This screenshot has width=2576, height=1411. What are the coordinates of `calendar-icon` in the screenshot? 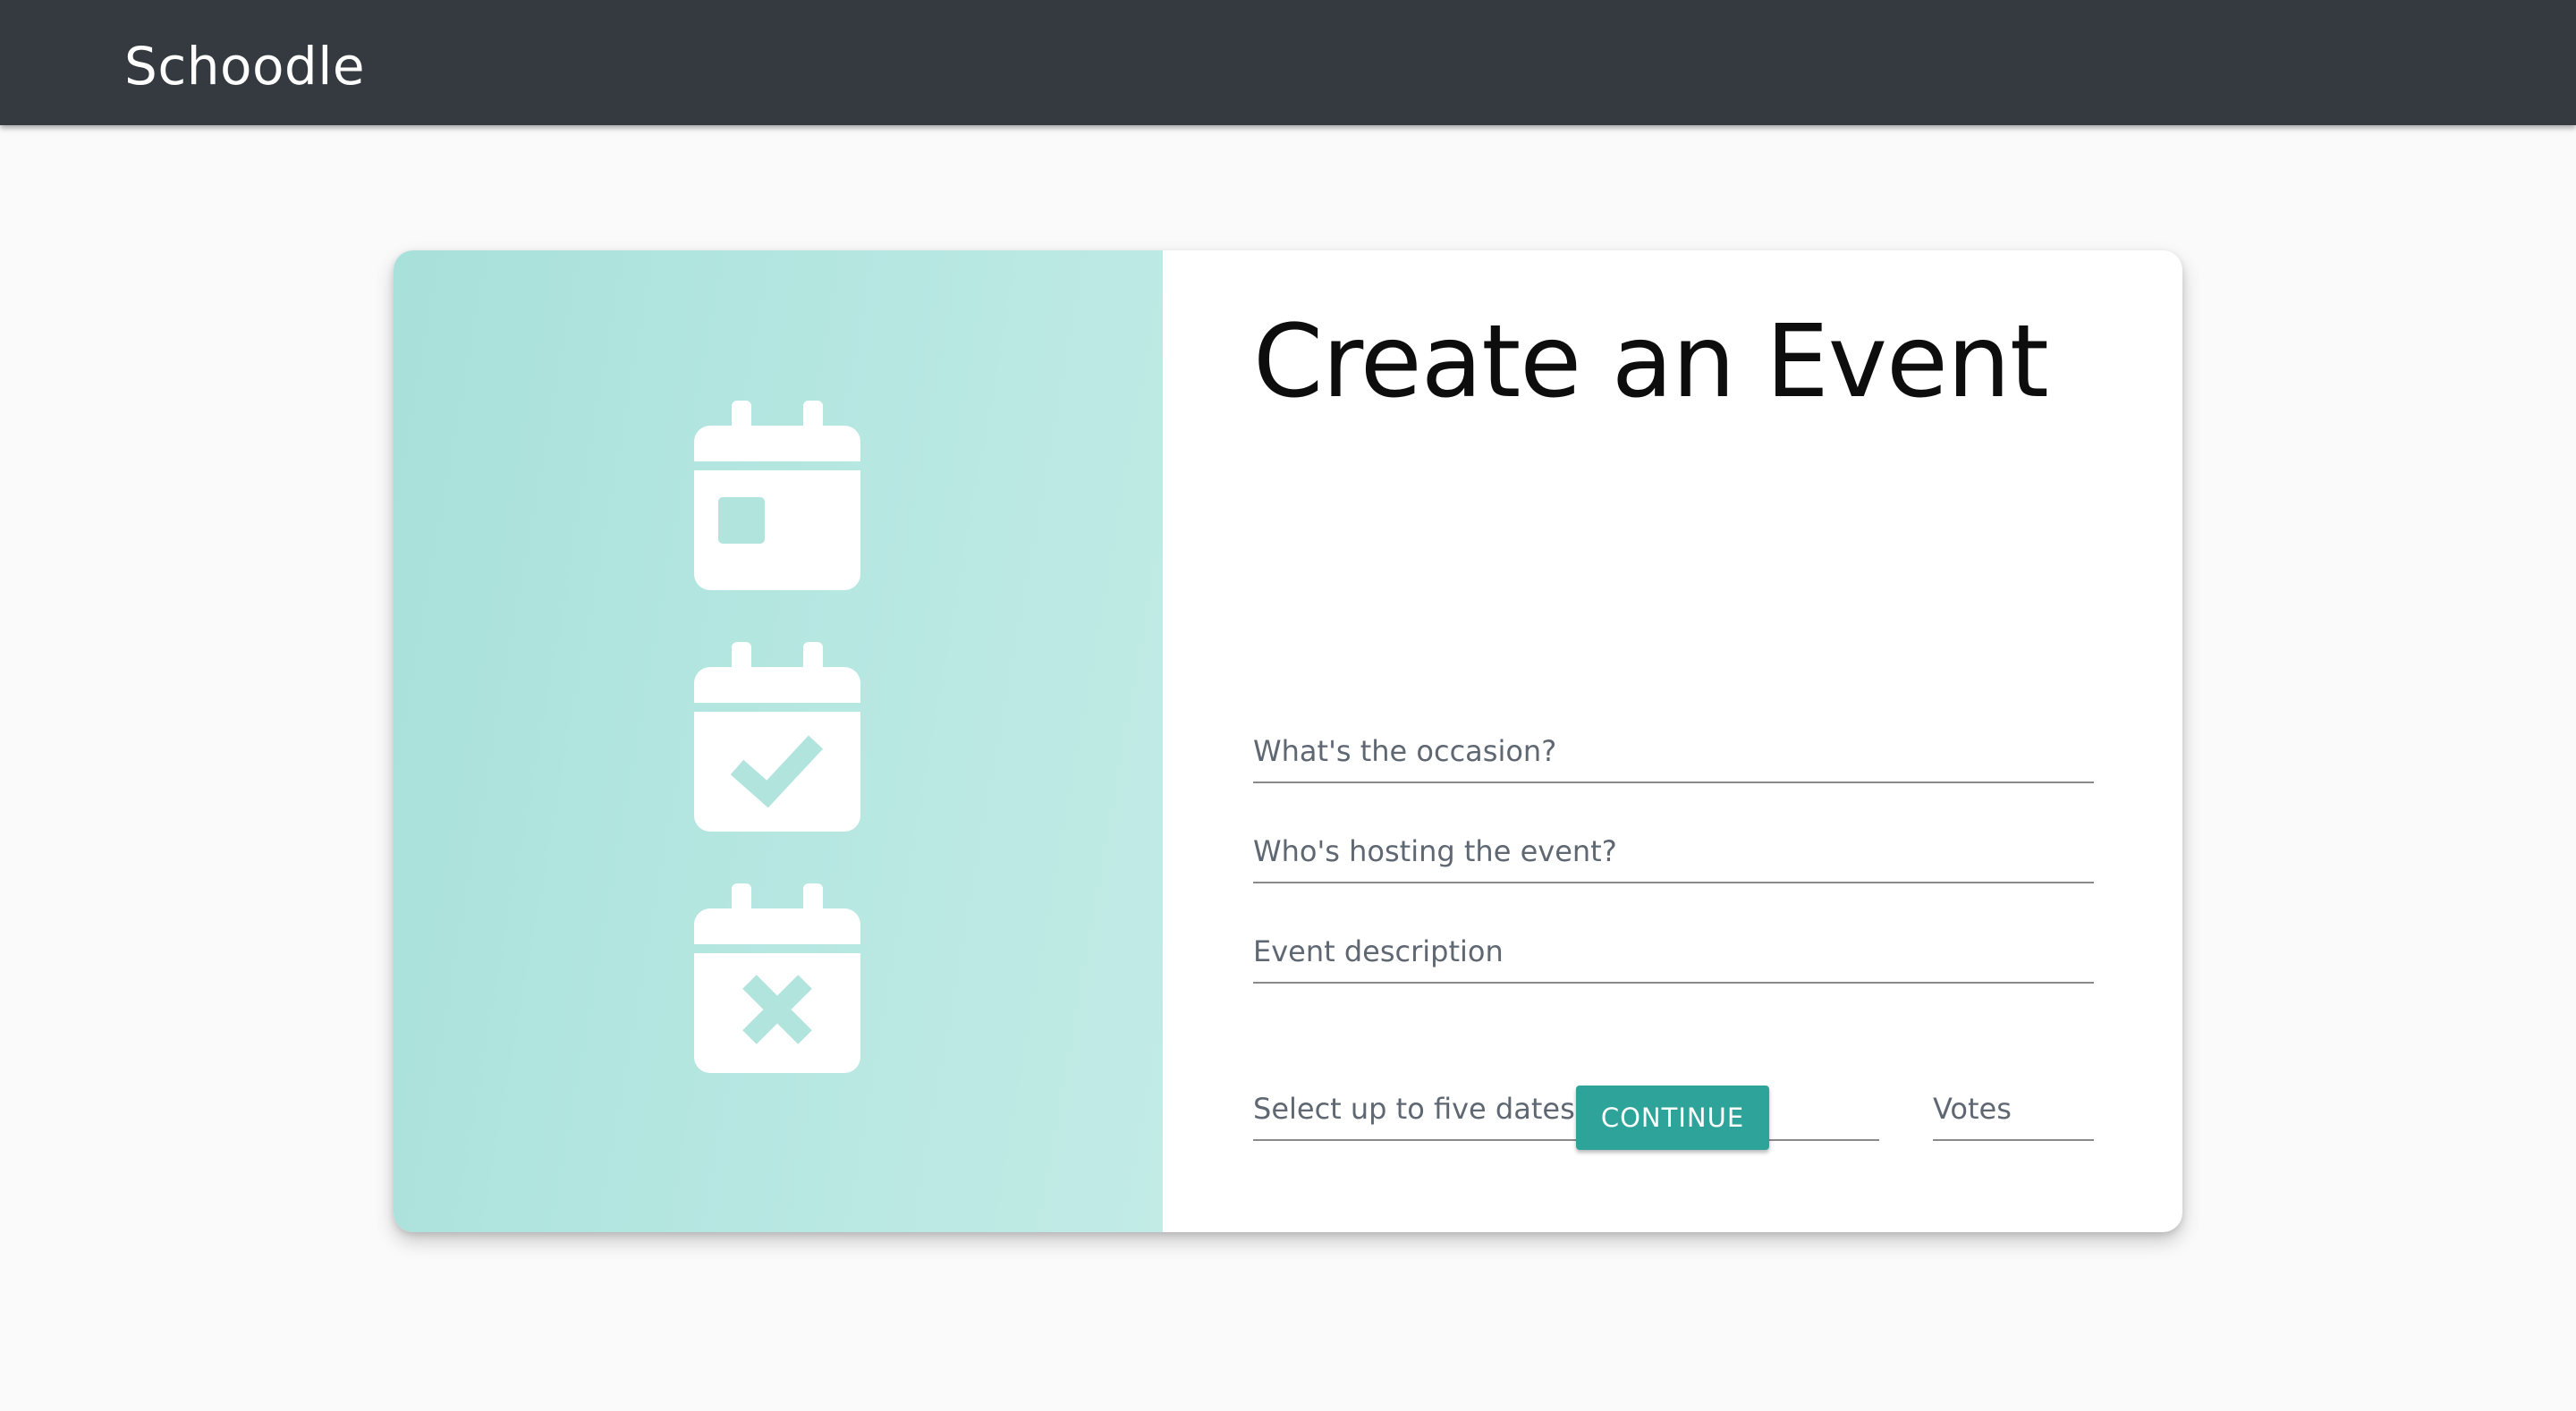 It's located at (777, 495).